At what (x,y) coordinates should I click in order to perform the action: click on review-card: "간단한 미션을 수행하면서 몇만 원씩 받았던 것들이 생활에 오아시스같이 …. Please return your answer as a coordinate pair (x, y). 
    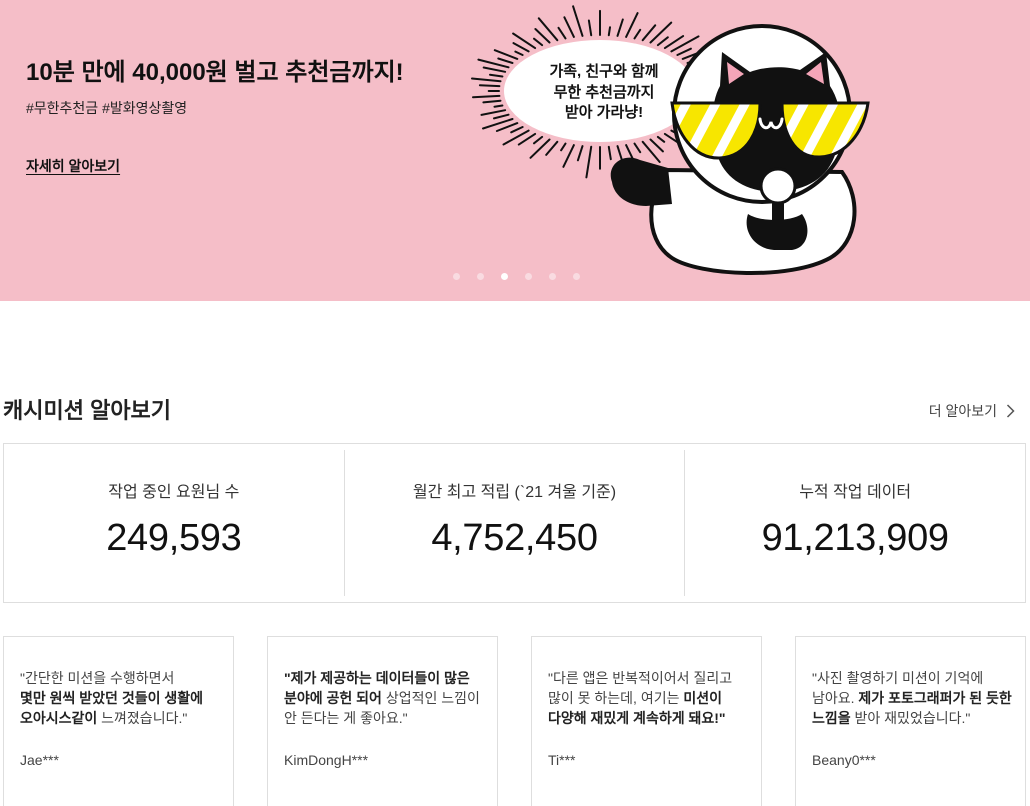
    Looking at the image, I should click on (118, 721).